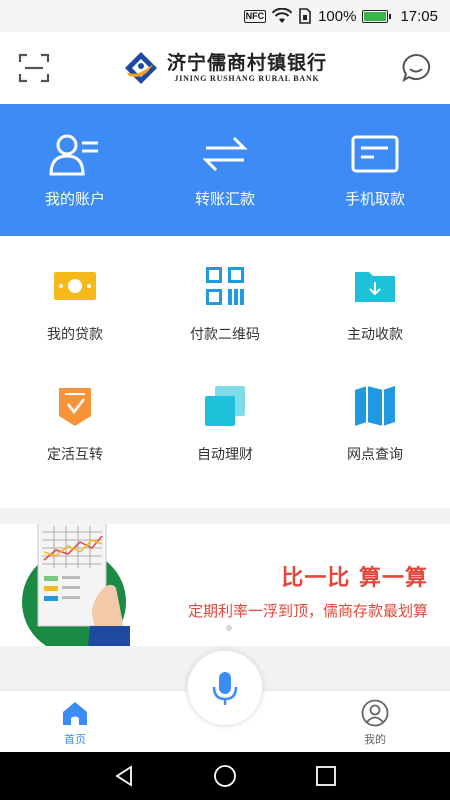 This screenshot has height=800, width=450. What do you see at coordinates (75, 438) in the screenshot?
I see `deposit-convert-button: 定活互转` at bounding box center [75, 438].